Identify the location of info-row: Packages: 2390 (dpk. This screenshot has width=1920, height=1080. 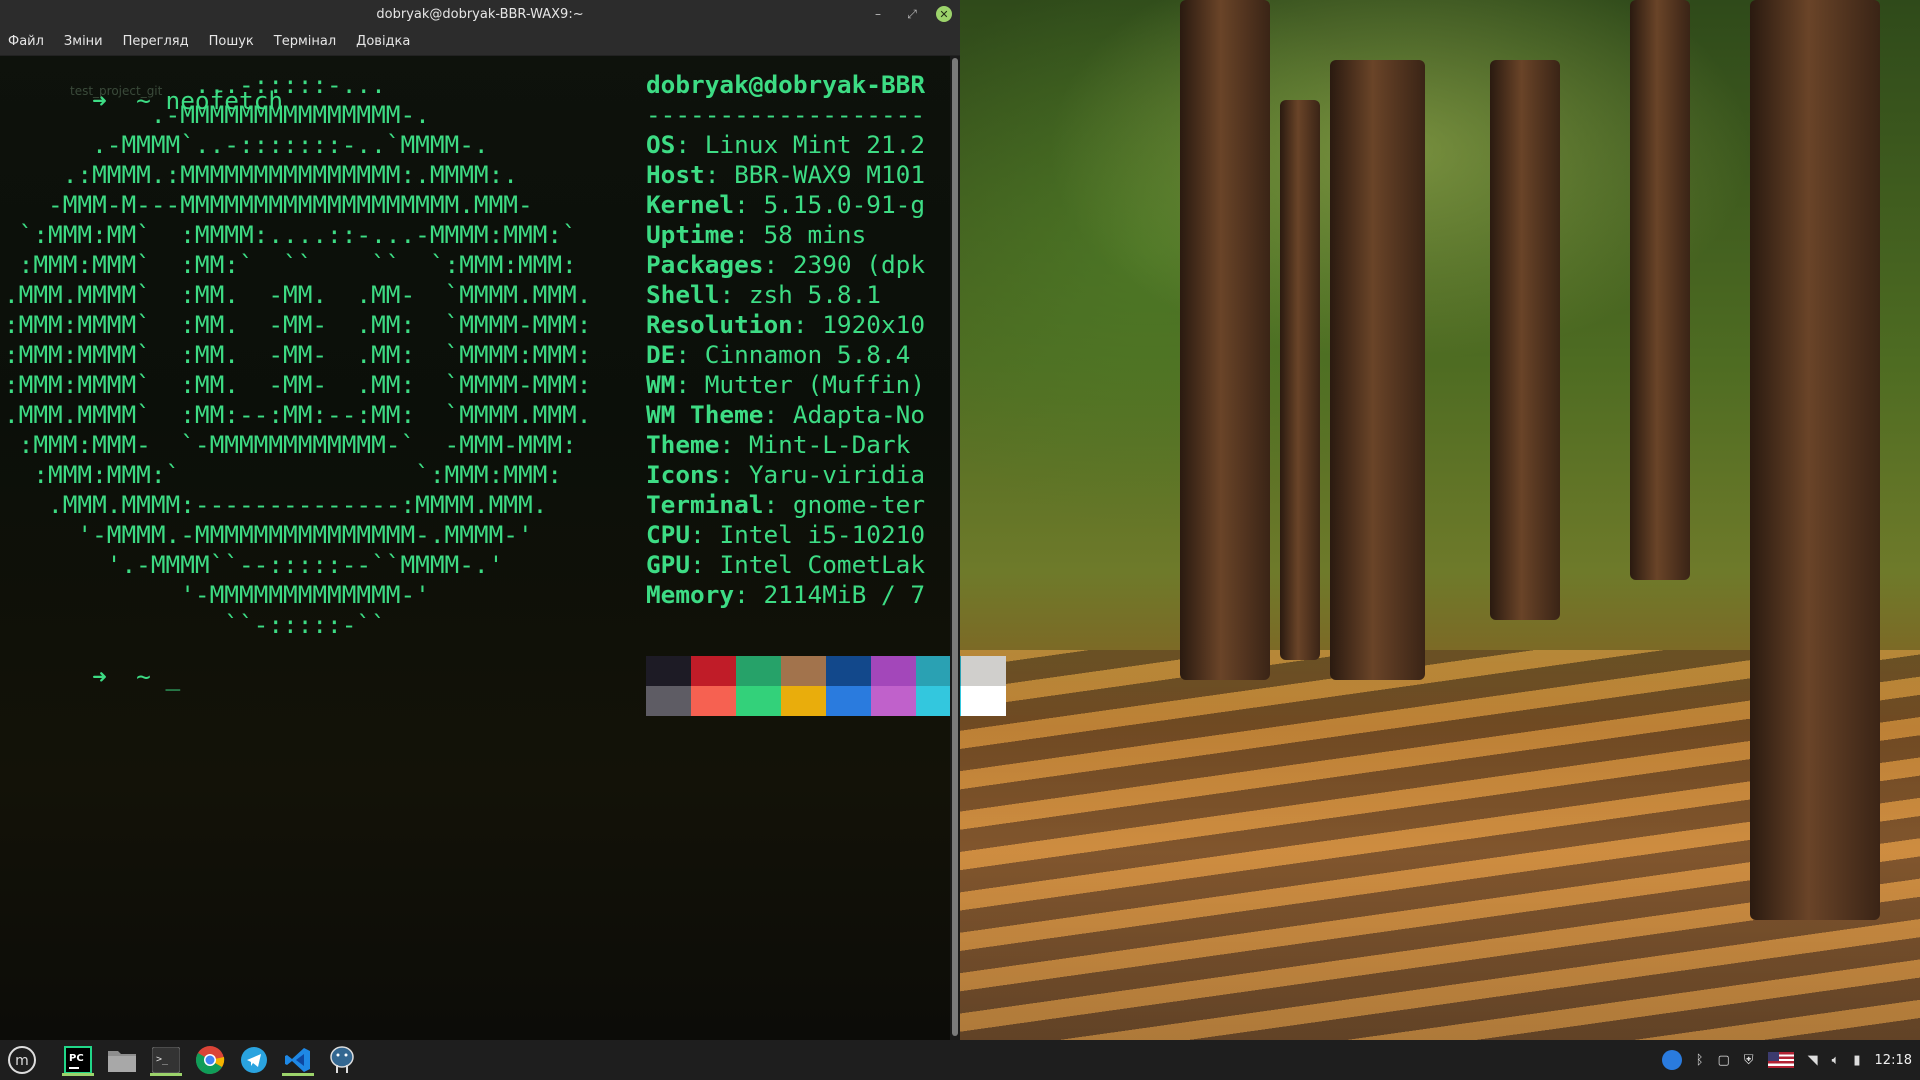
(785, 265).